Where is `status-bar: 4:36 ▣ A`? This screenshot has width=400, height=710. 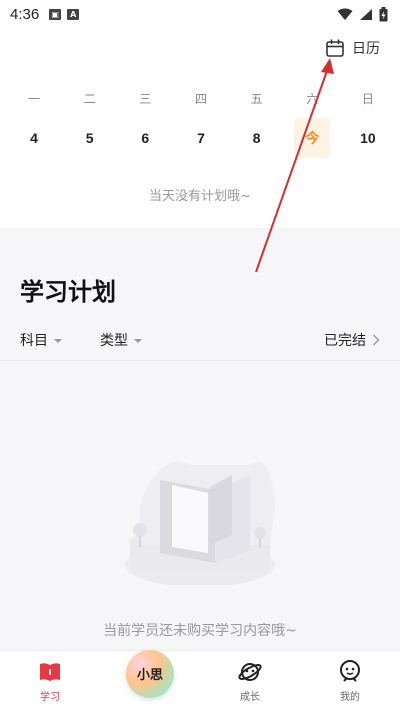 status-bar: 4:36 ▣ A is located at coordinates (200, 14).